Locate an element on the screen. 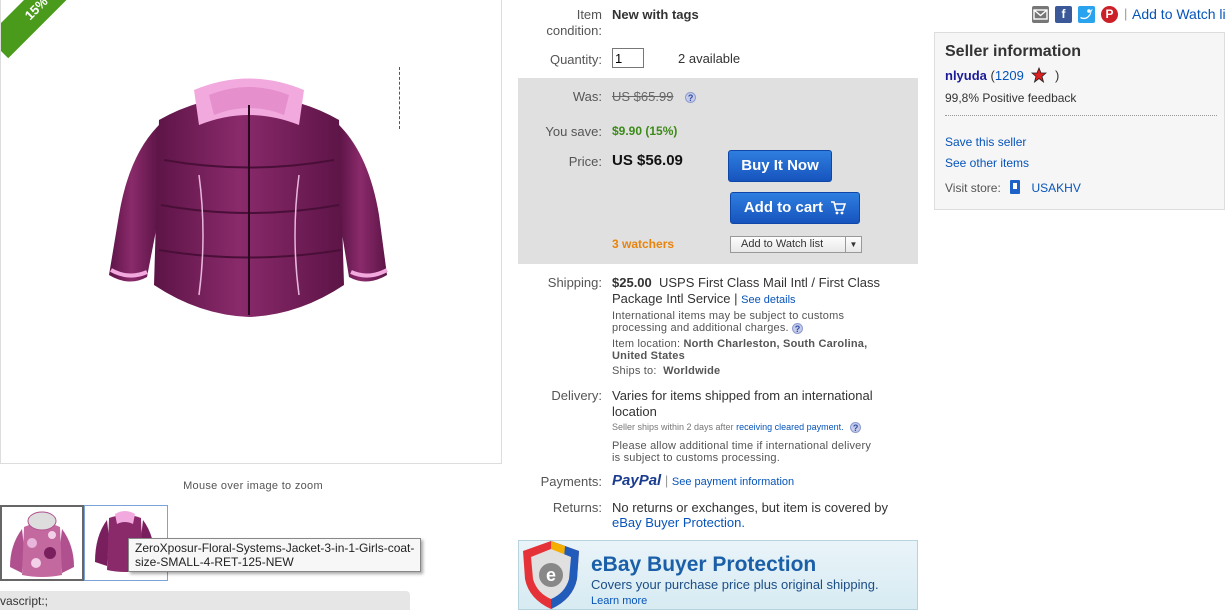 The image size is (1225, 610). save-value: $9.90 (15%) is located at coordinates (645, 131).